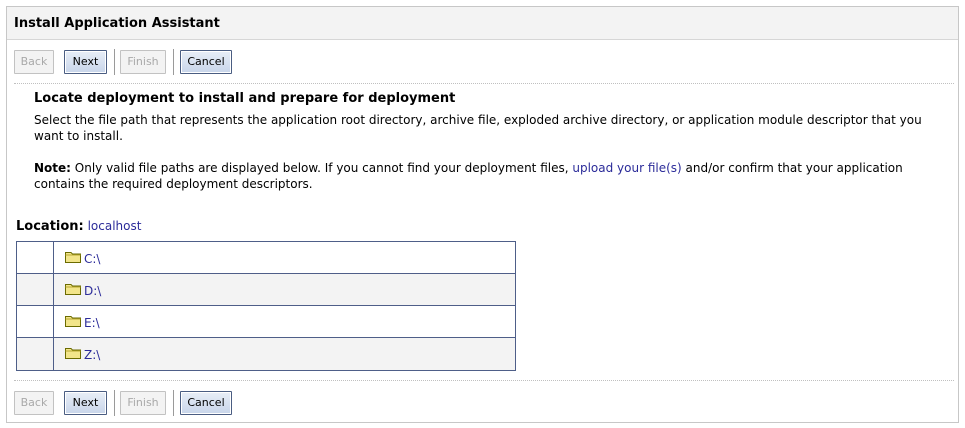  What do you see at coordinates (482, 23) in the screenshot?
I see `panel-header: Install Application Assistant` at bounding box center [482, 23].